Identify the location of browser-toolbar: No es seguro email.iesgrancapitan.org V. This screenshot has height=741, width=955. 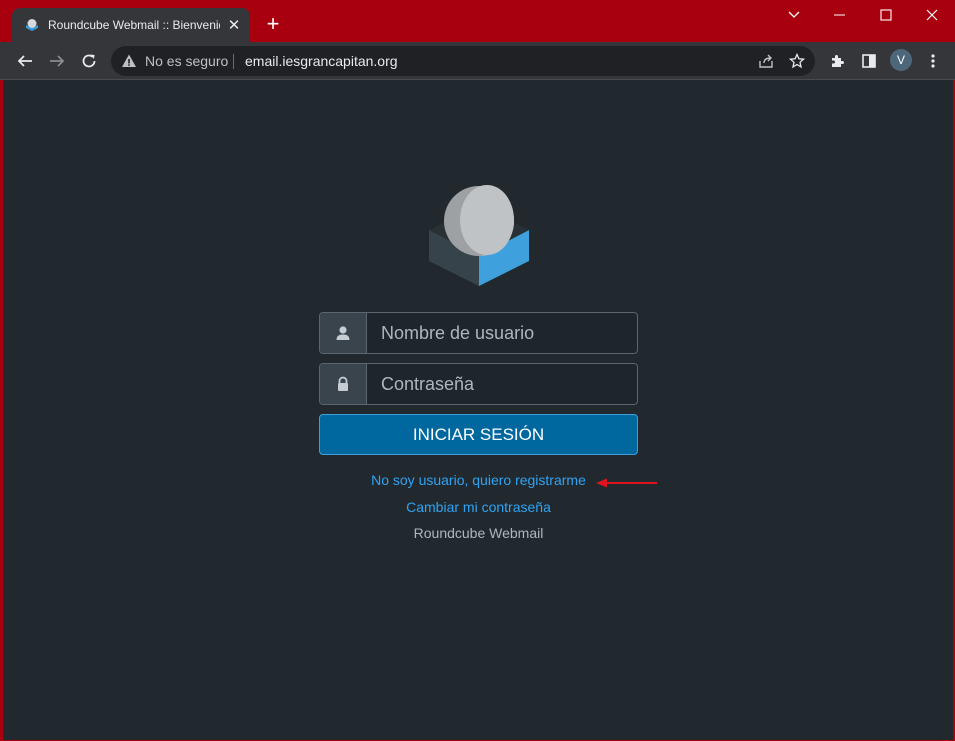
(477, 61).